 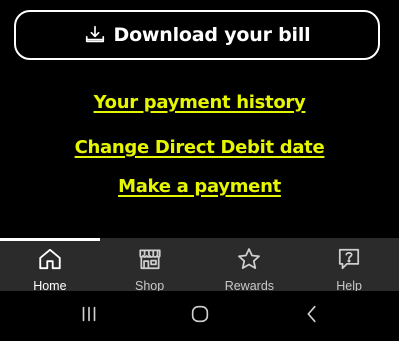 I want to click on home-circle-icon, so click(x=200, y=316).